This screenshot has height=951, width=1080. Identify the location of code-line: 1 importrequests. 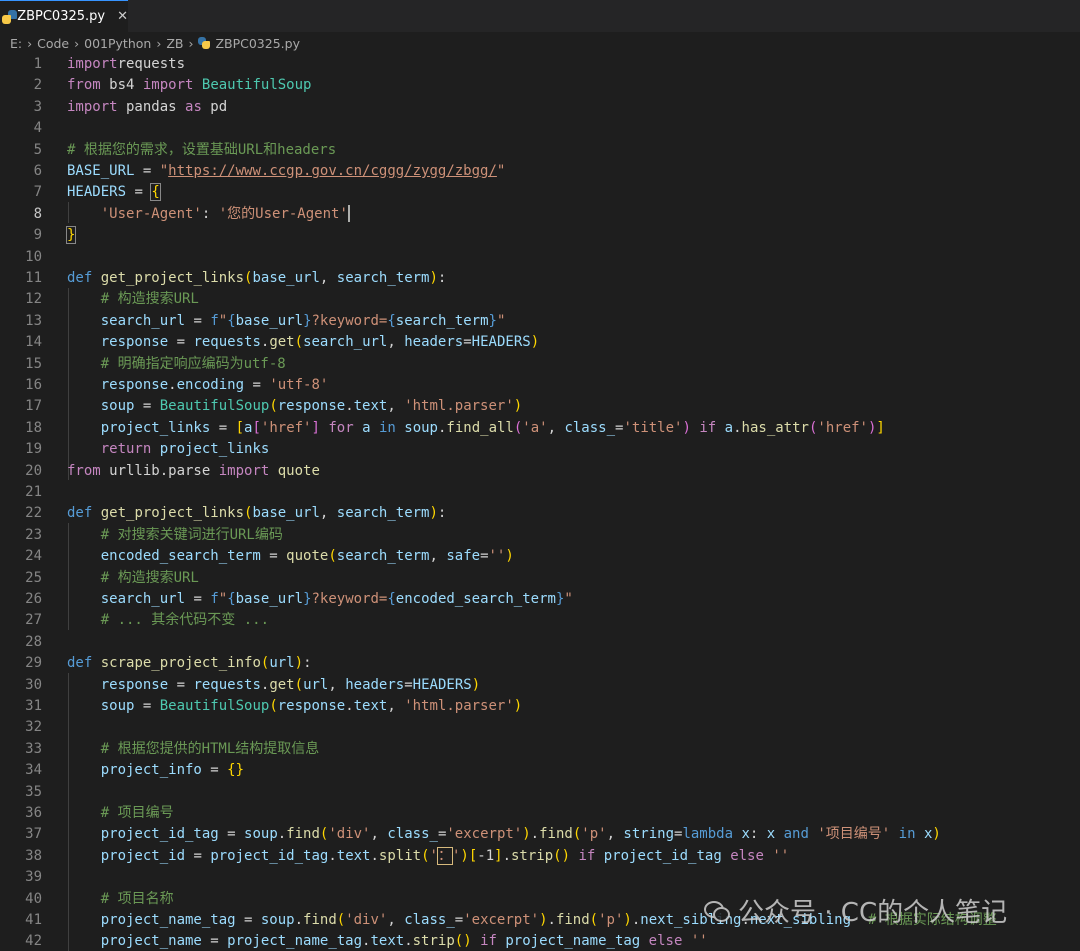
(540, 64).